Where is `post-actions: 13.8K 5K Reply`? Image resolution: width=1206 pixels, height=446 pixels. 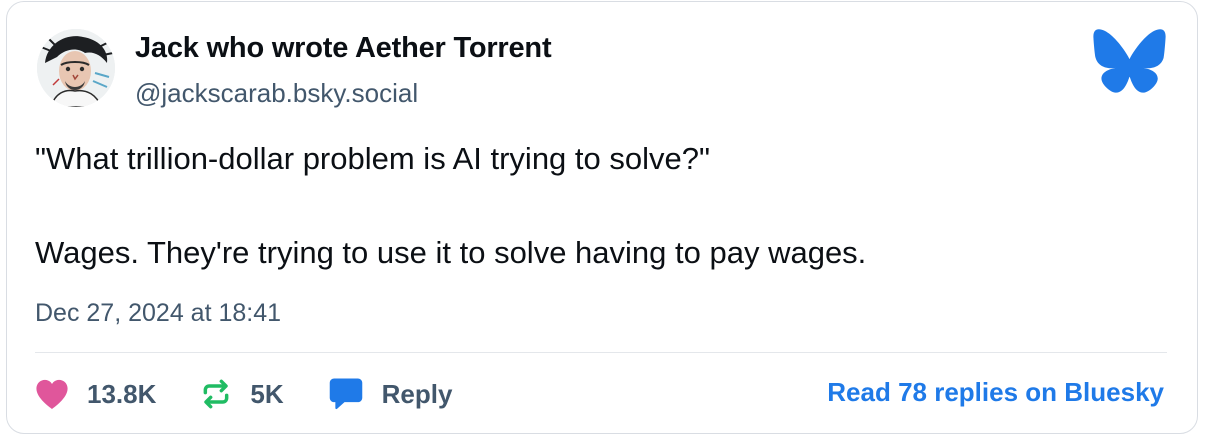 post-actions: 13.8K 5K Reply is located at coordinates (265, 394).